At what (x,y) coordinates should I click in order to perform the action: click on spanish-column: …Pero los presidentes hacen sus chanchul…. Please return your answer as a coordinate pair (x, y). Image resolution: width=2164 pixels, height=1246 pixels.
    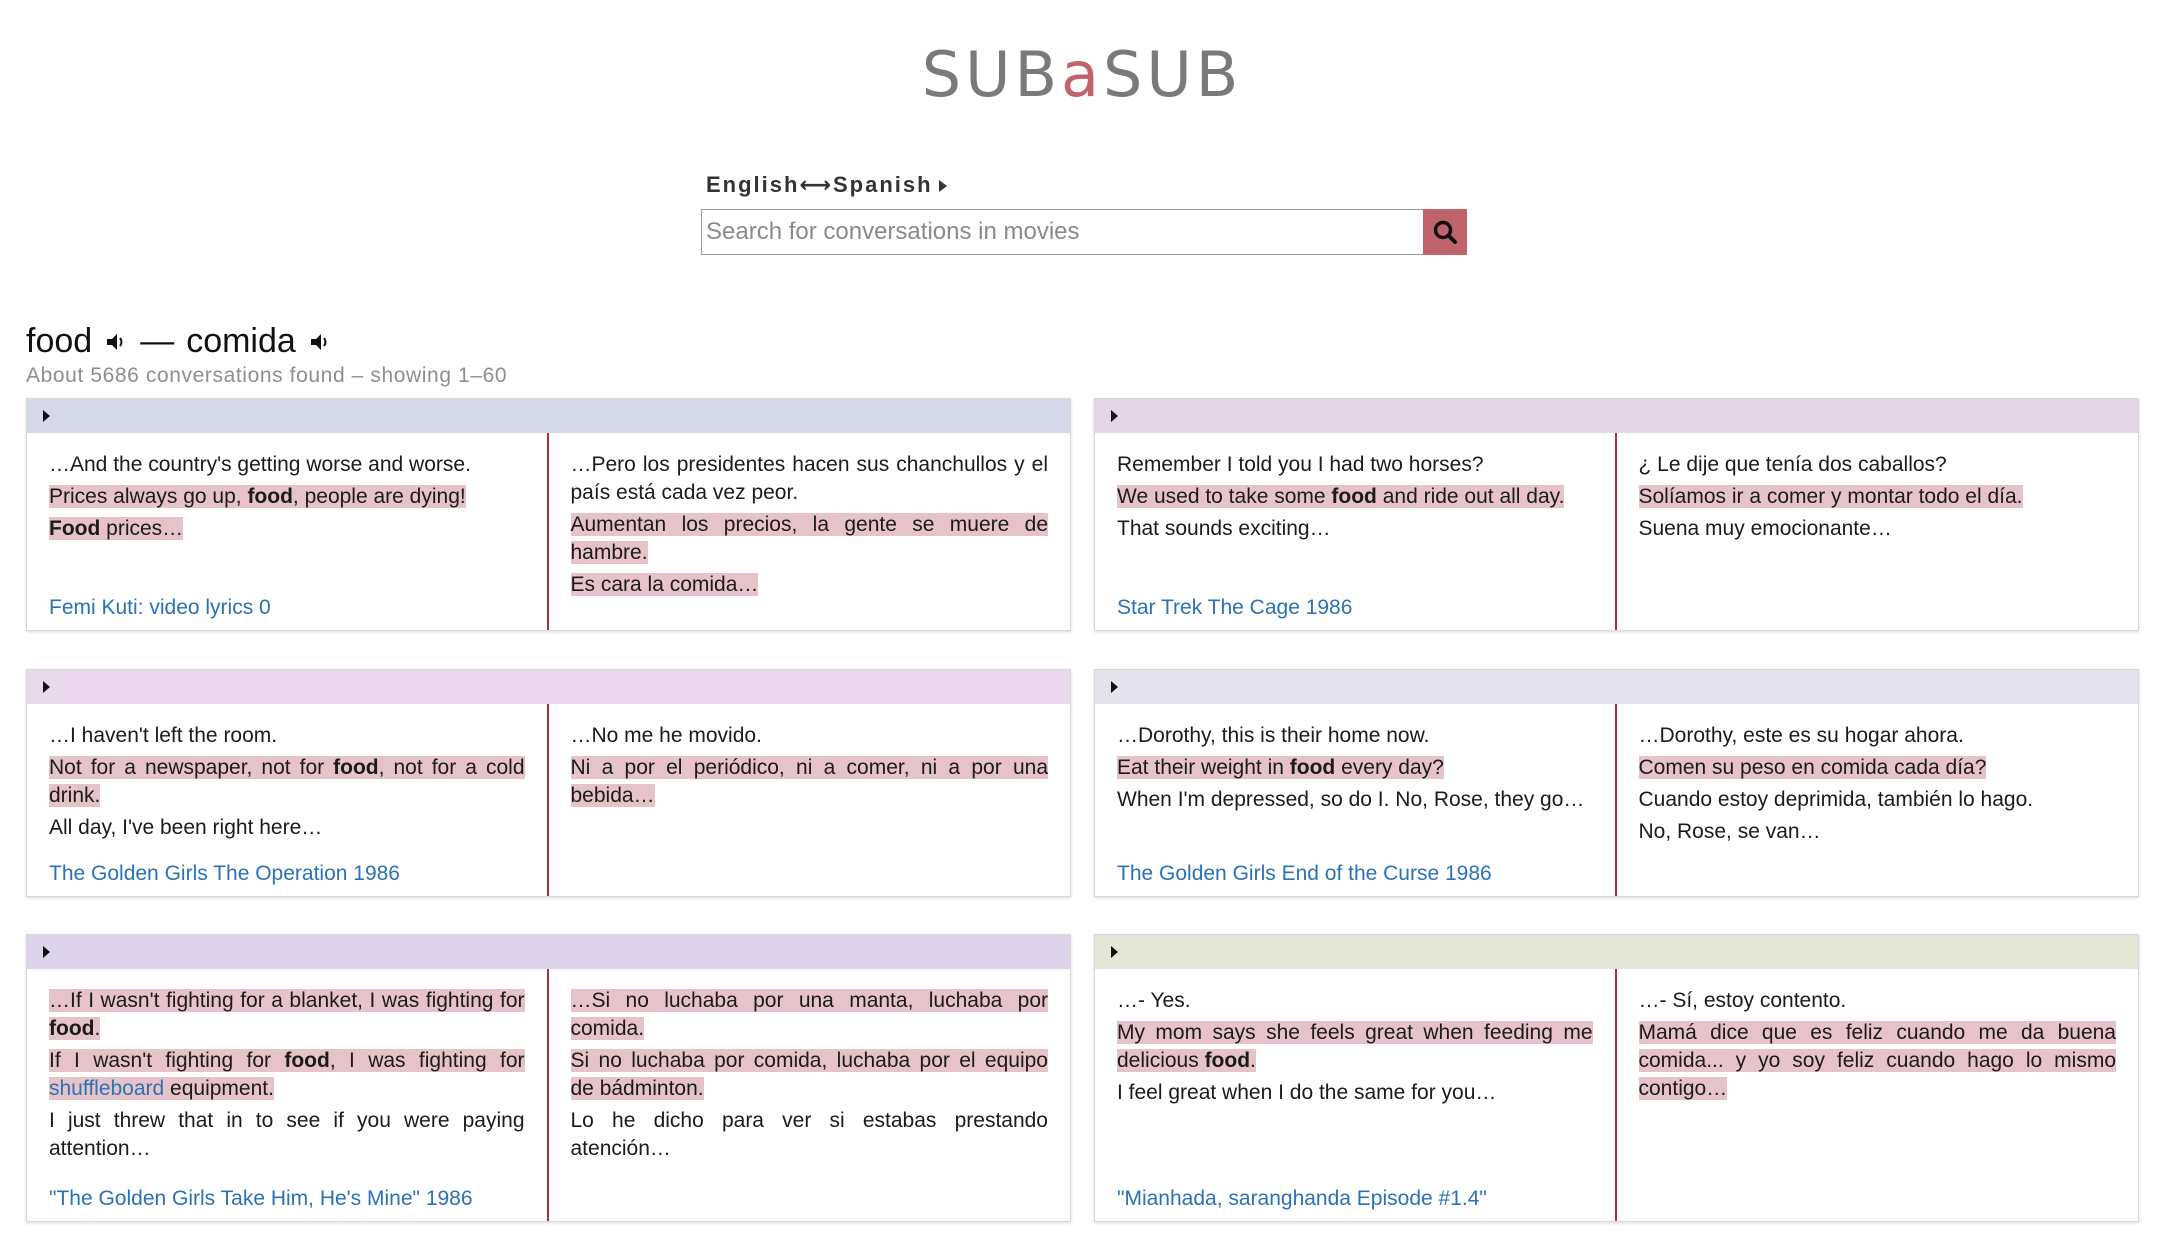
    Looking at the image, I should click on (810, 531).